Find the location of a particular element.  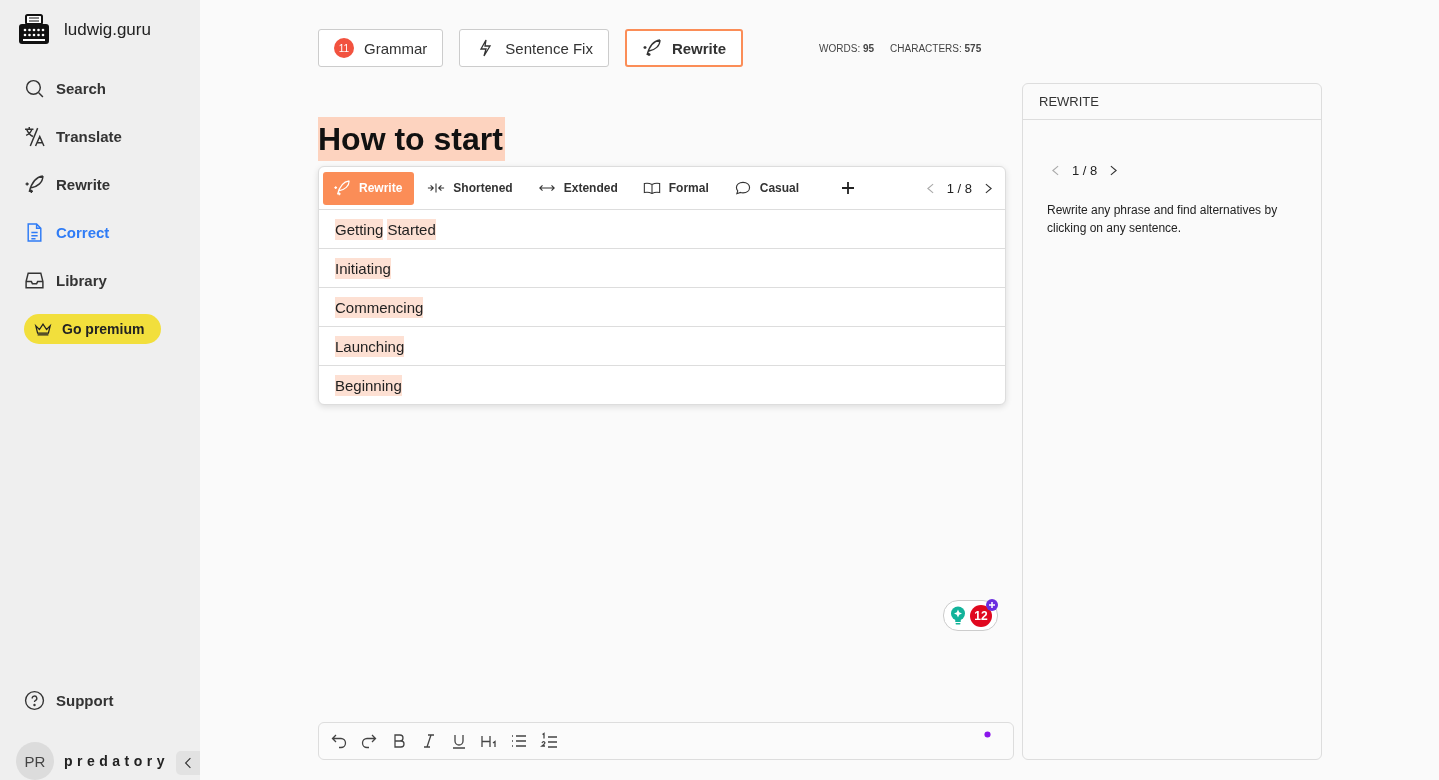

panel-title: REWRITE is located at coordinates (1172, 102).